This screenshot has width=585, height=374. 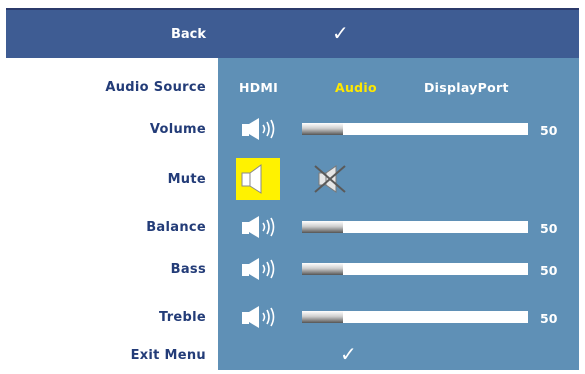 What do you see at coordinates (322, 227) in the screenshot?
I see `balance-slider-fill` at bounding box center [322, 227].